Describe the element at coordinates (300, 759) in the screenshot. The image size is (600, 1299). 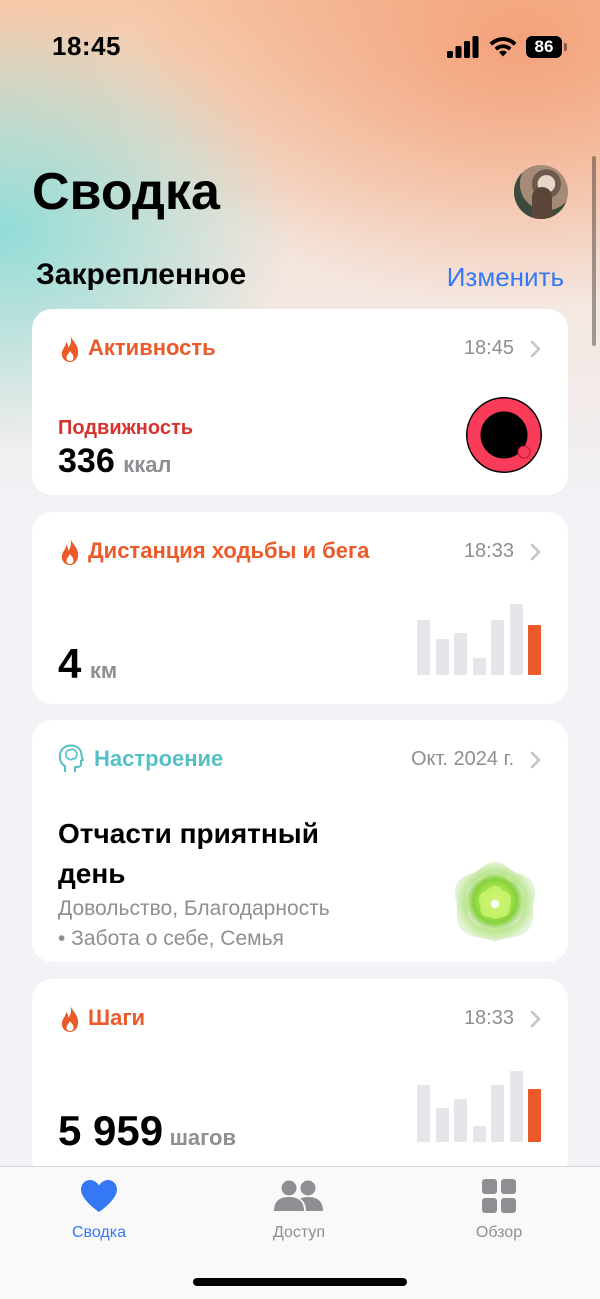
I see `card-header: Настроение Окт. 2024 г.` at that location.